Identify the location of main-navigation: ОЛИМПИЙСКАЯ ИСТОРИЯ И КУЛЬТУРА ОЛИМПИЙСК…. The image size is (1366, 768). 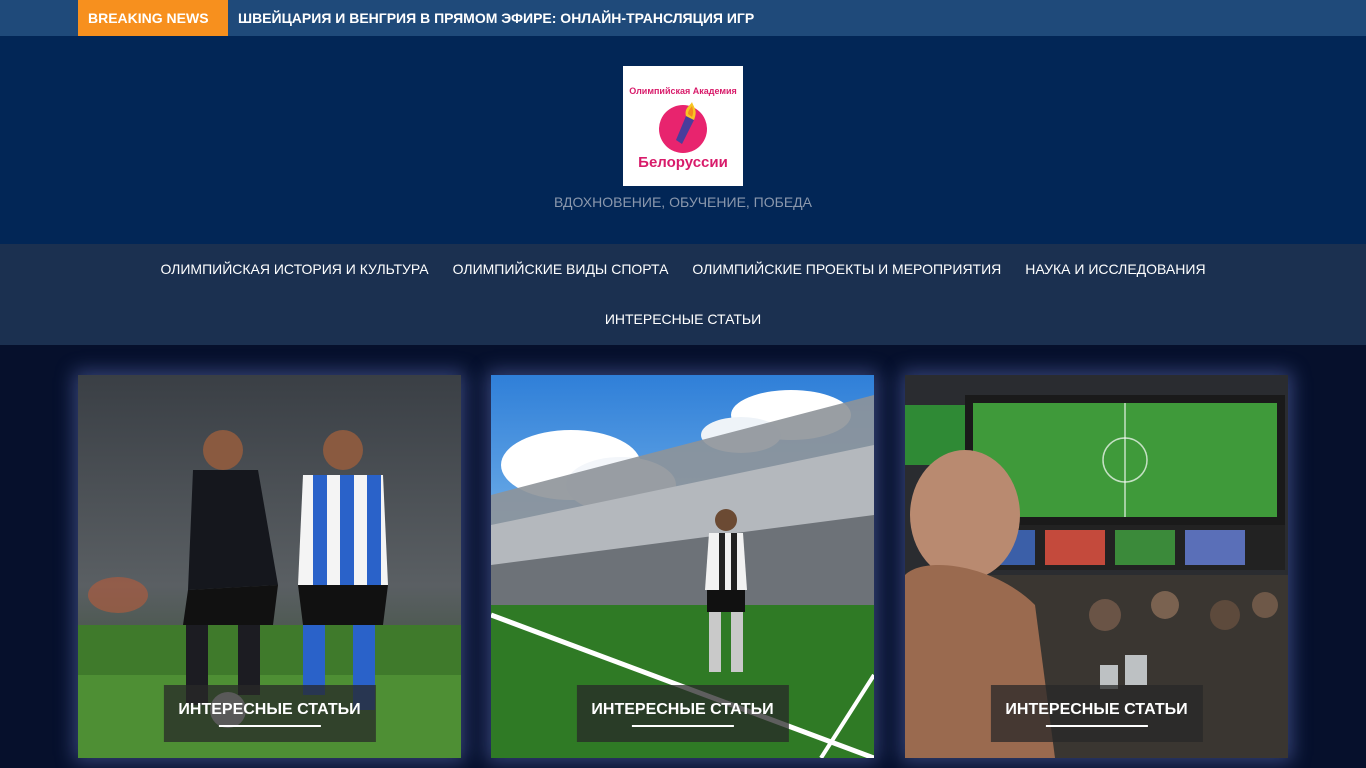
(683, 294).